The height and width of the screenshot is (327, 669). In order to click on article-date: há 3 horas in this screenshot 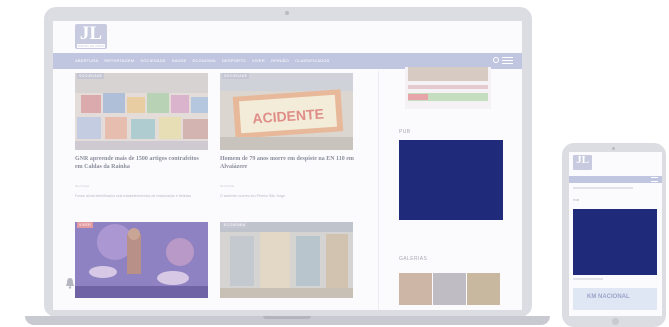, I will do `click(227, 186)`.